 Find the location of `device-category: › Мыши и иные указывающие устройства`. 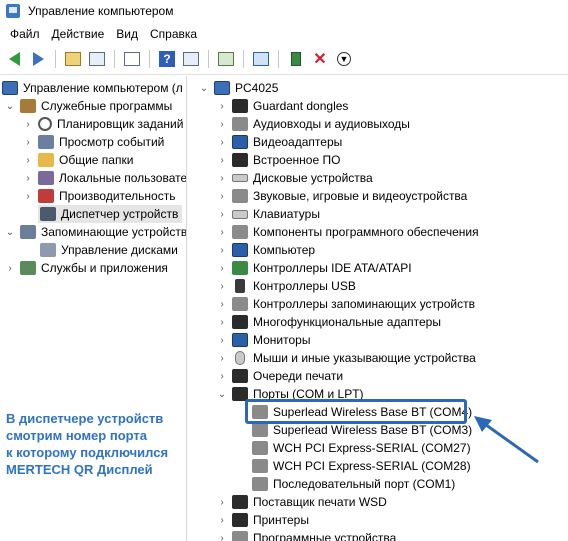

device-category: › Мыши и иные указывающие устройства is located at coordinates (346, 358).